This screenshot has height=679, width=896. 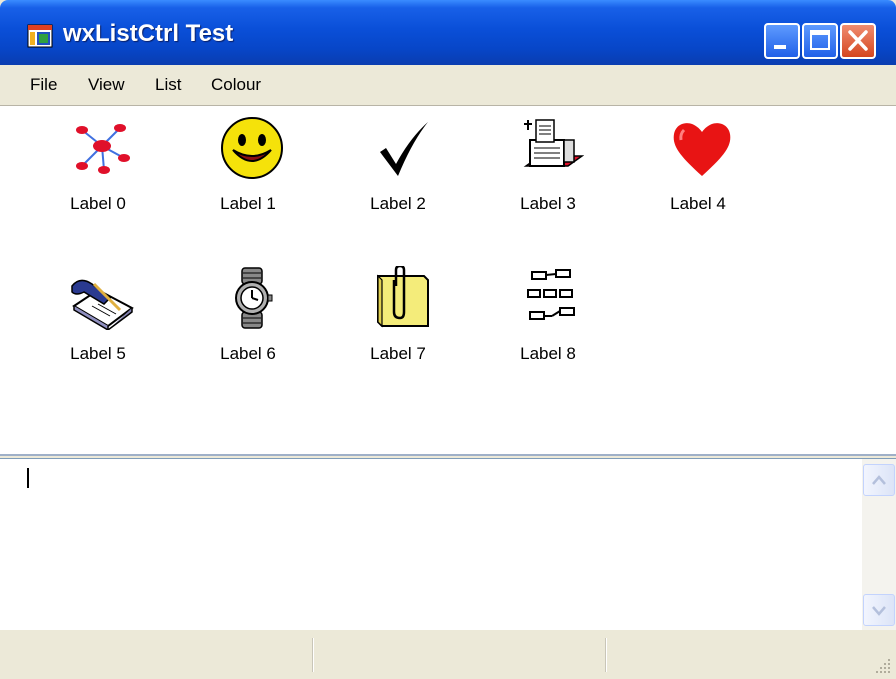 I want to click on minimize-icon, so click(x=780, y=47).